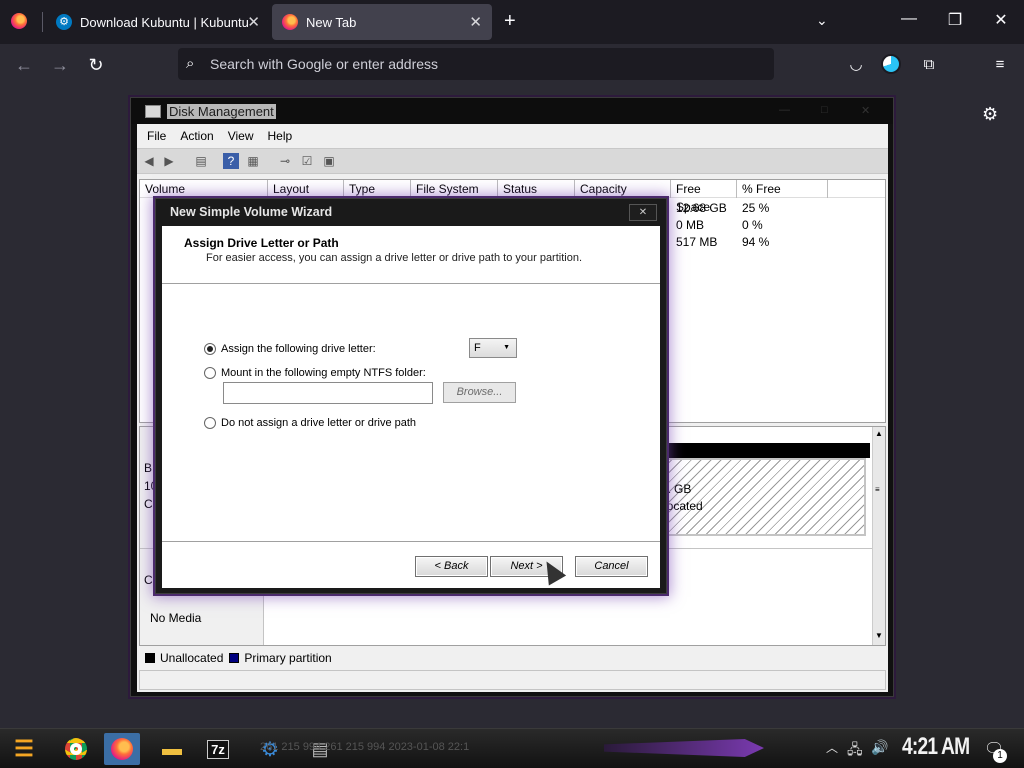  I want to click on table-row-pct-free: 0 %, so click(752, 225).